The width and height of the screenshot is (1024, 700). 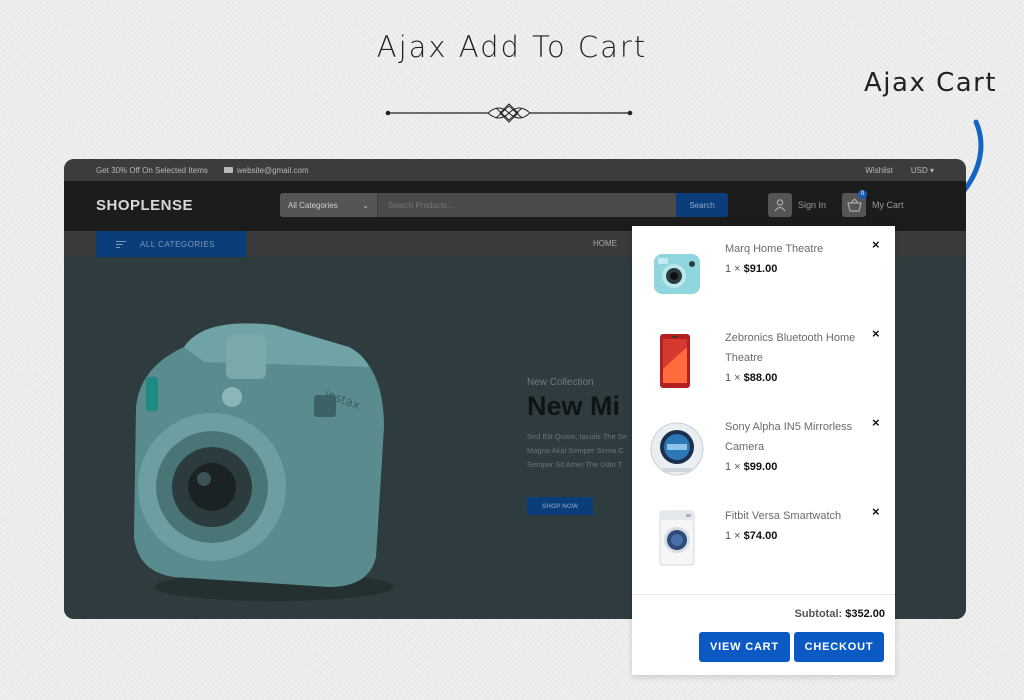 I want to click on cart-item-name: Fitbit Versa Smartwatch, so click(x=800, y=516).